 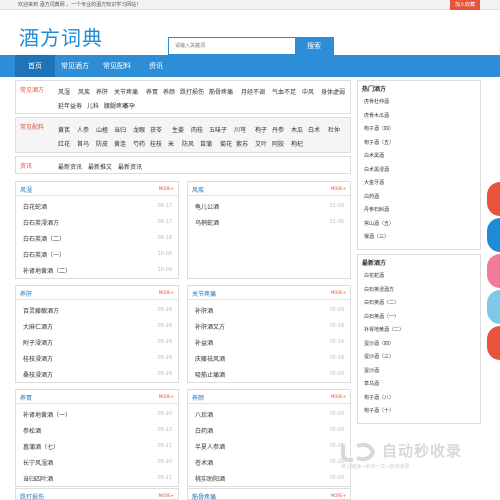 I want to click on sidebar-item: 白术黑浸酒, so click(x=376, y=169).